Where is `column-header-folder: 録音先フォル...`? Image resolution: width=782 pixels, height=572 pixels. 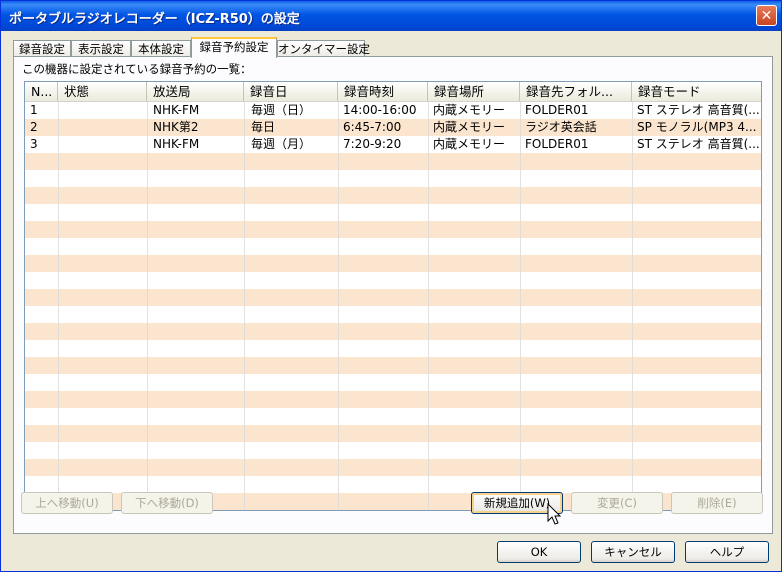
column-header-folder: 録音先フォル... is located at coordinates (576, 91).